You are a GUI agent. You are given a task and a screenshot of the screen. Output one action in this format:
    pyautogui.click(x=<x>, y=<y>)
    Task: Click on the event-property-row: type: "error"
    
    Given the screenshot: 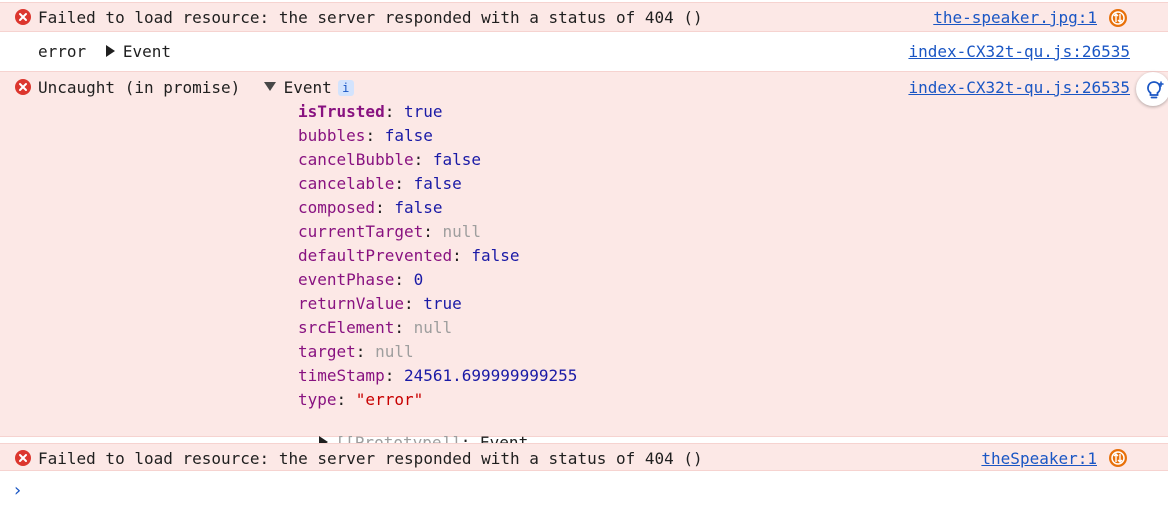 What is the action you would take?
    pyautogui.click(x=360, y=399)
    